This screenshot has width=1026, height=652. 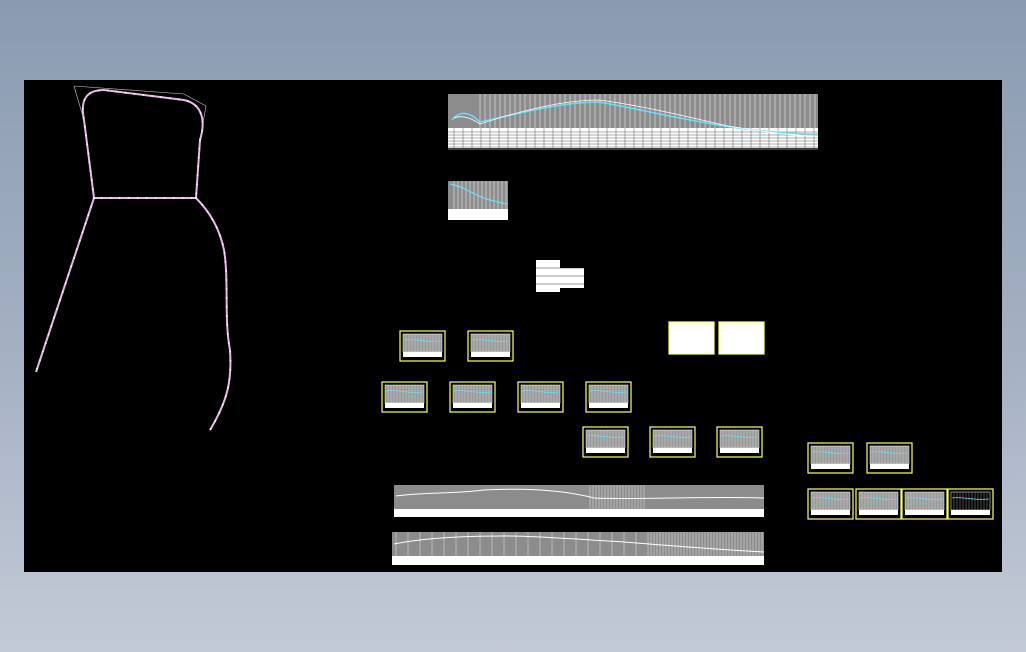 What do you see at coordinates (716, 338) in the screenshot?
I see `white-sheets` at bounding box center [716, 338].